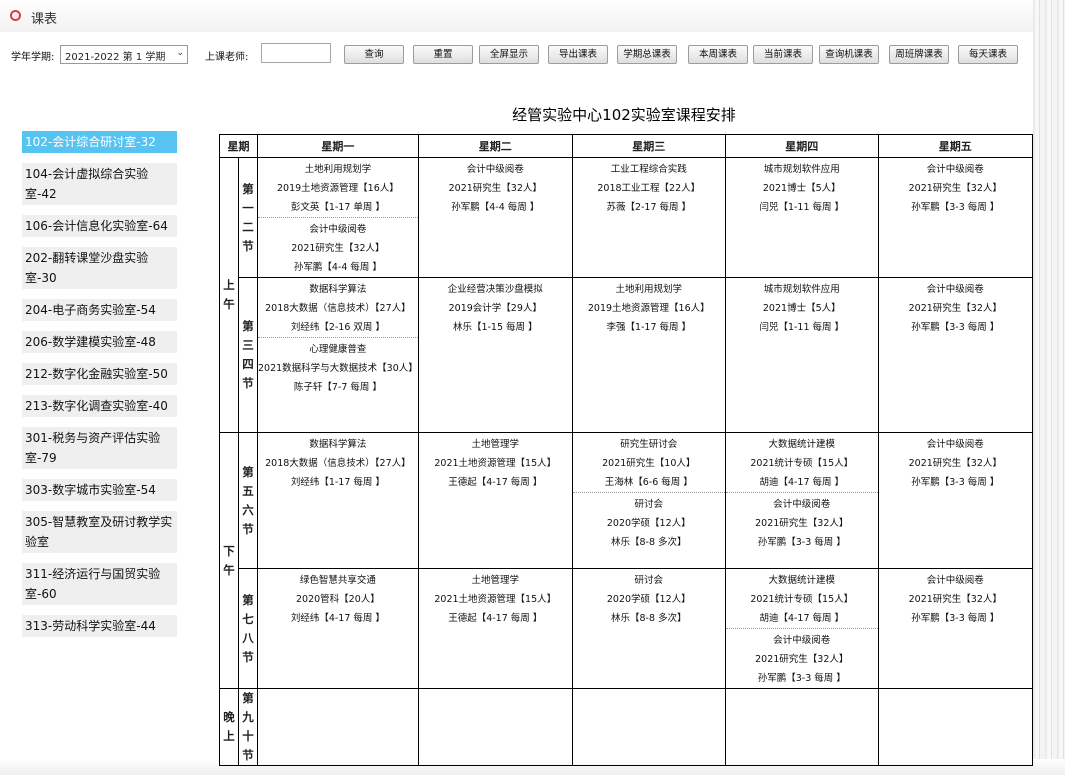  What do you see at coordinates (955, 327) in the screenshot?
I see `course-line: 孙军鹏【3-3 每周 】` at bounding box center [955, 327].